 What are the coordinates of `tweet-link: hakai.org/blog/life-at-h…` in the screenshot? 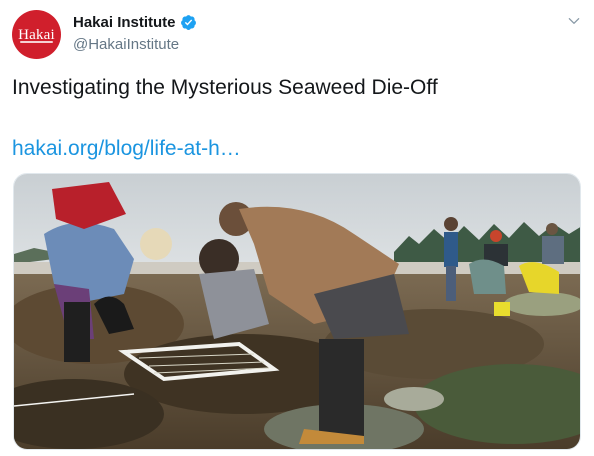 It's located at (126, 149).